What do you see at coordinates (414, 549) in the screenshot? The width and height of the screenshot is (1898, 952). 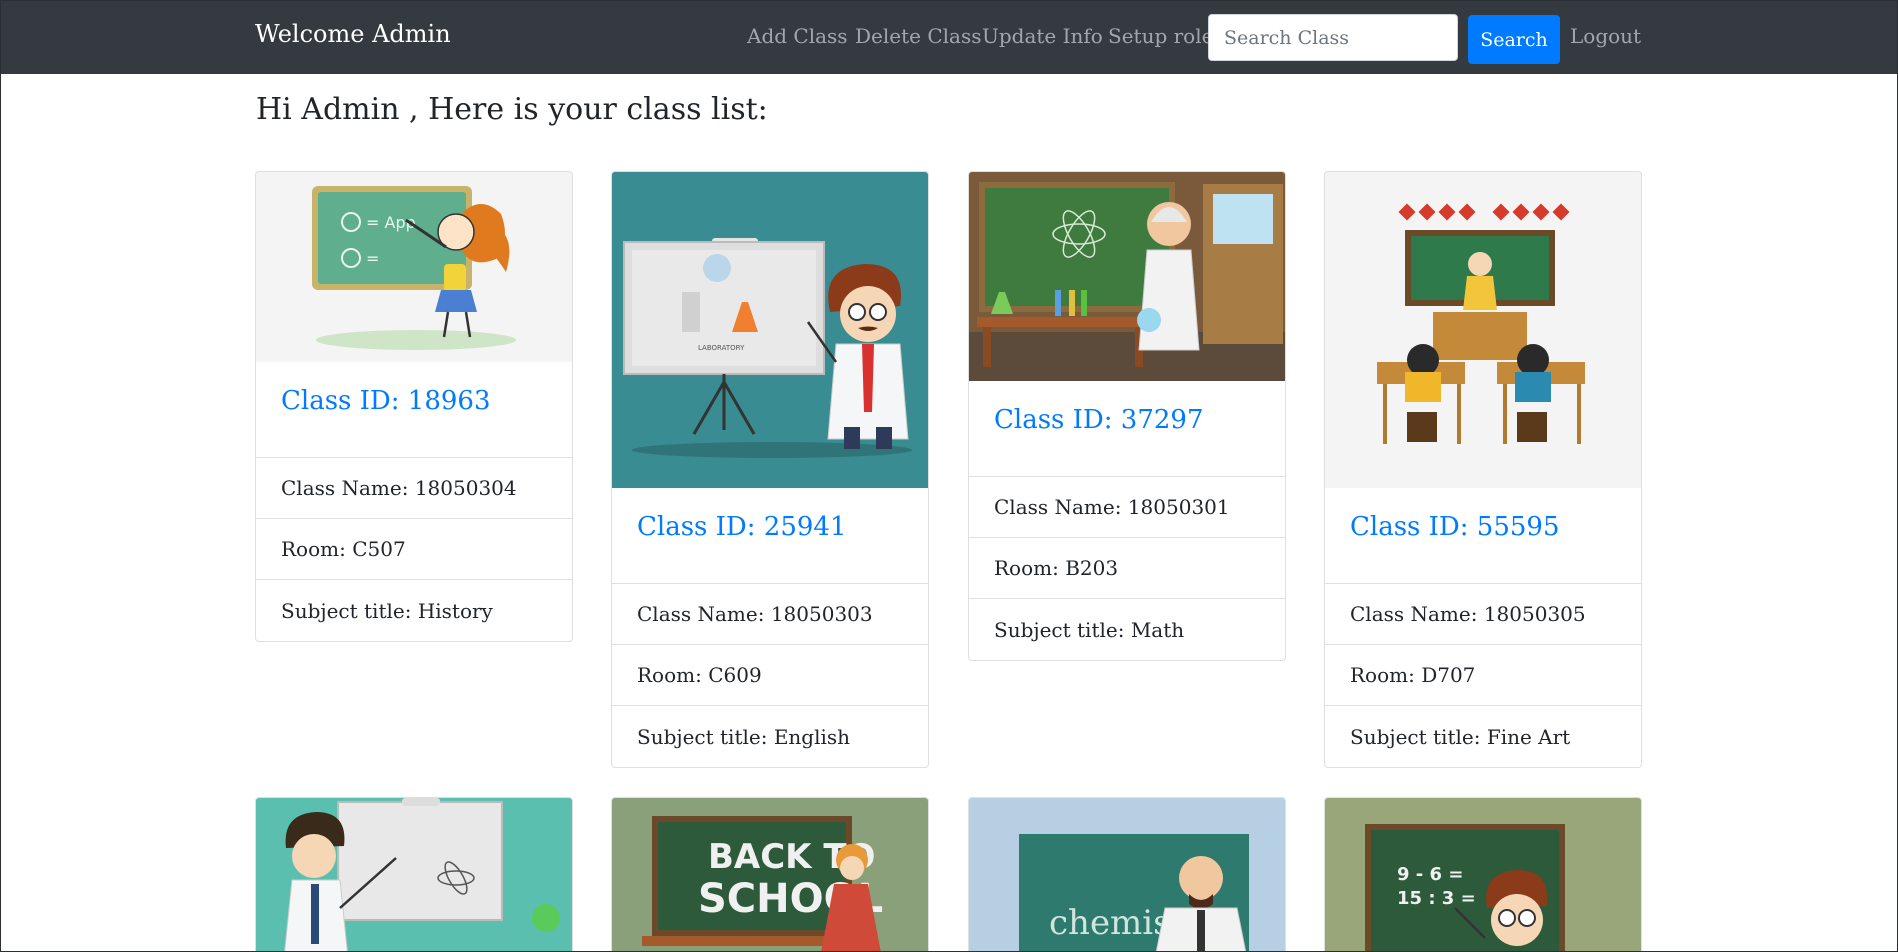 I see `room-item: Room: C507` at bounding box center [414, 549].